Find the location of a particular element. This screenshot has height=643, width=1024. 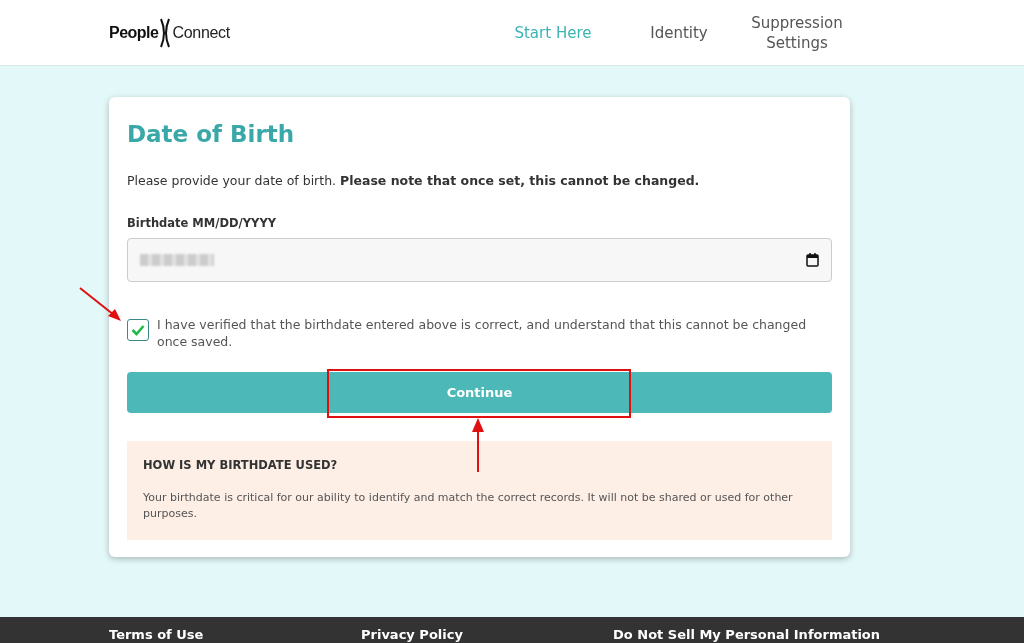

field-label: Birthdate MM/DD/YYYY is located at coordinates (202, 223).